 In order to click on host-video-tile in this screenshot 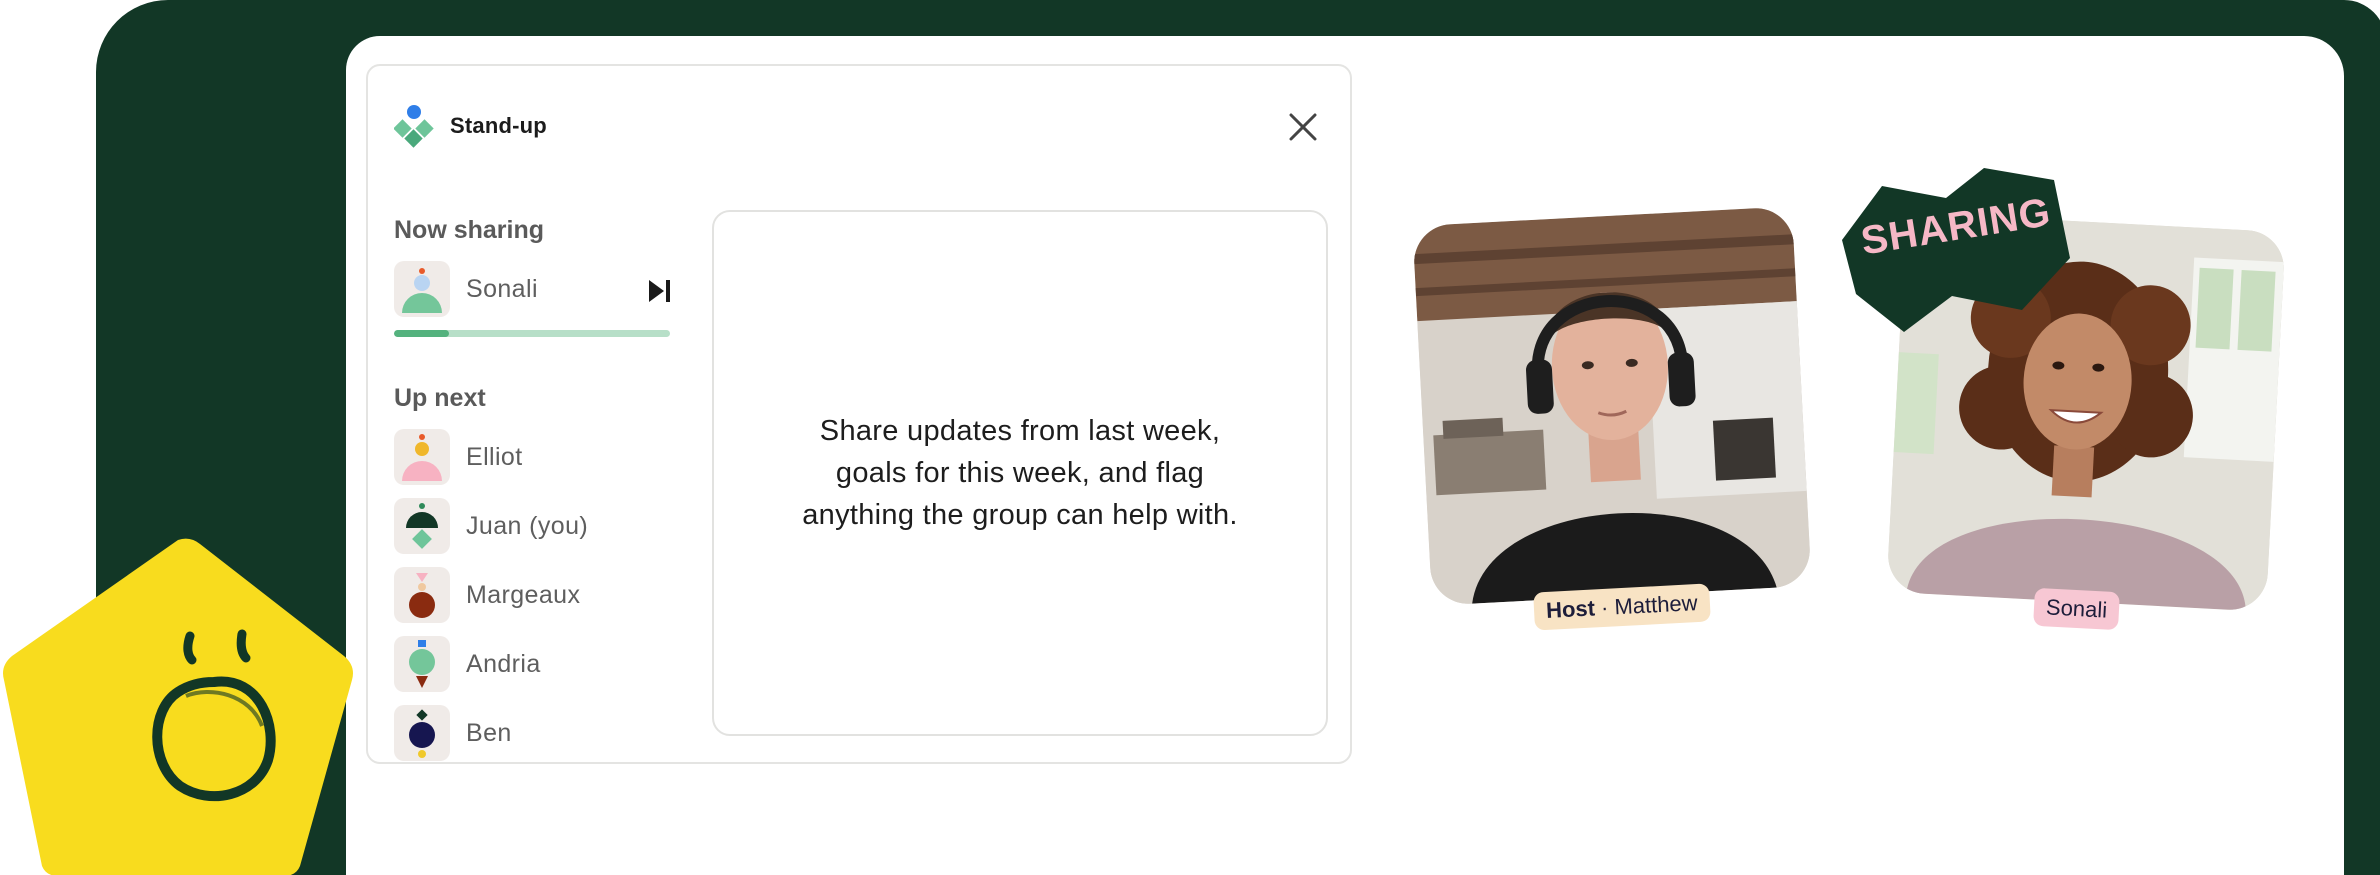, I will do `click(1612, 406)`.